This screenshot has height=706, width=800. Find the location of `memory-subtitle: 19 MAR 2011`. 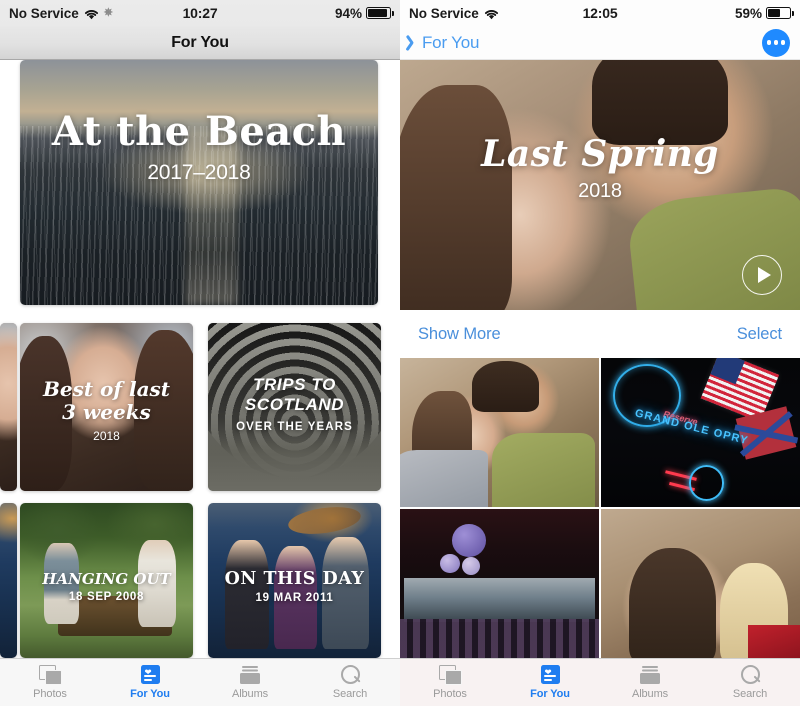

memory-subtitle: 19 MAR 2011 is located at coordinates (294, 598).